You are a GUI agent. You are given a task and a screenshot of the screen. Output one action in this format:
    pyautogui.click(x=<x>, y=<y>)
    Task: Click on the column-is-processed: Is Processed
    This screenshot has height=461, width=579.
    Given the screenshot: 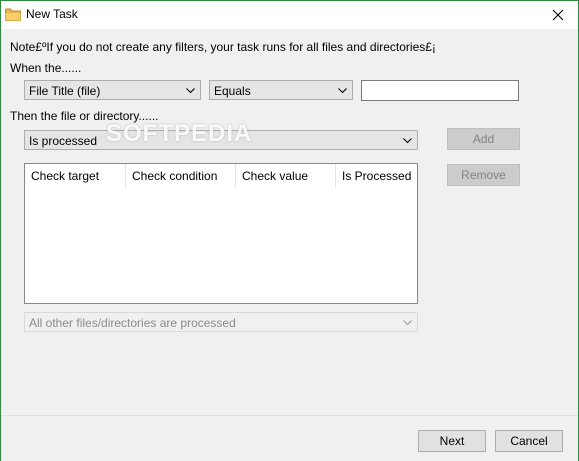 What is the action you would take?
    pyautogui.click(x=376, y=176)
    